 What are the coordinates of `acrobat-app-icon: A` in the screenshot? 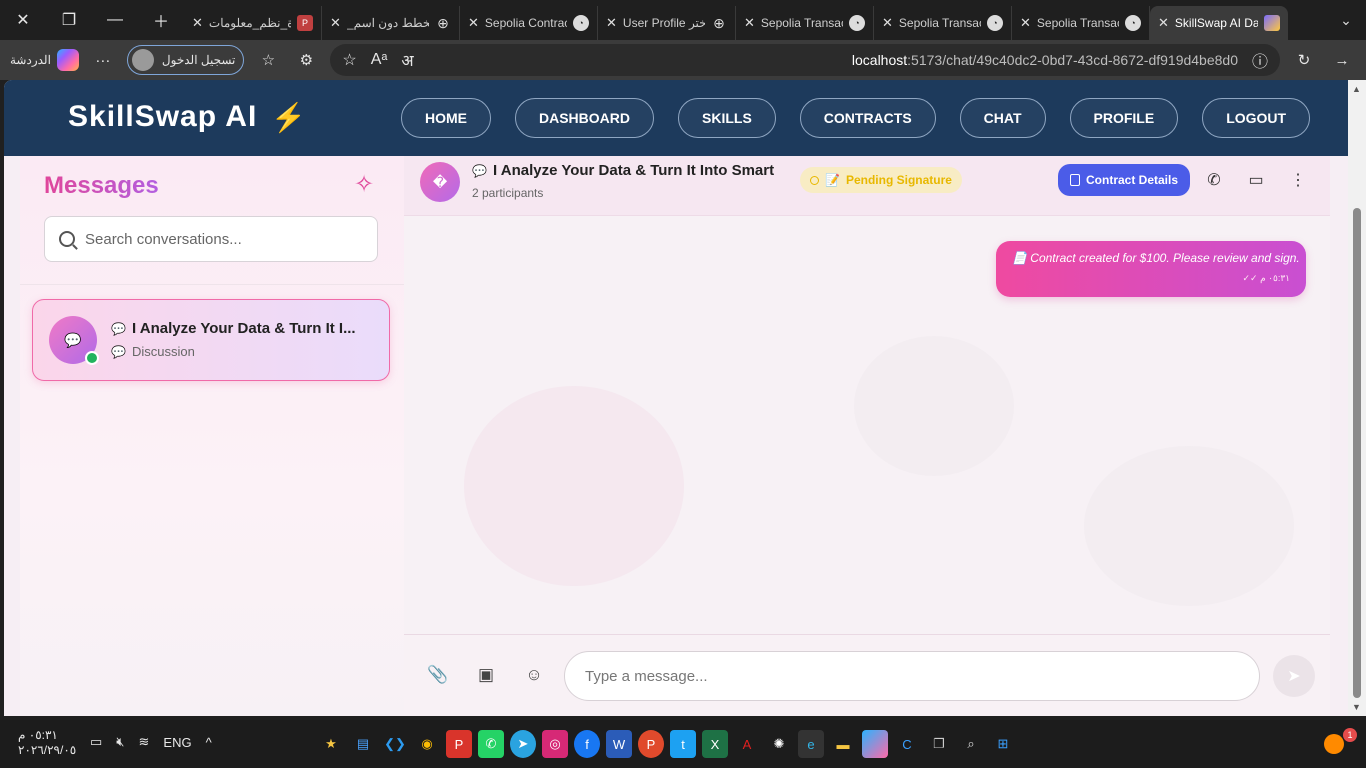 It's located at (747, 744).